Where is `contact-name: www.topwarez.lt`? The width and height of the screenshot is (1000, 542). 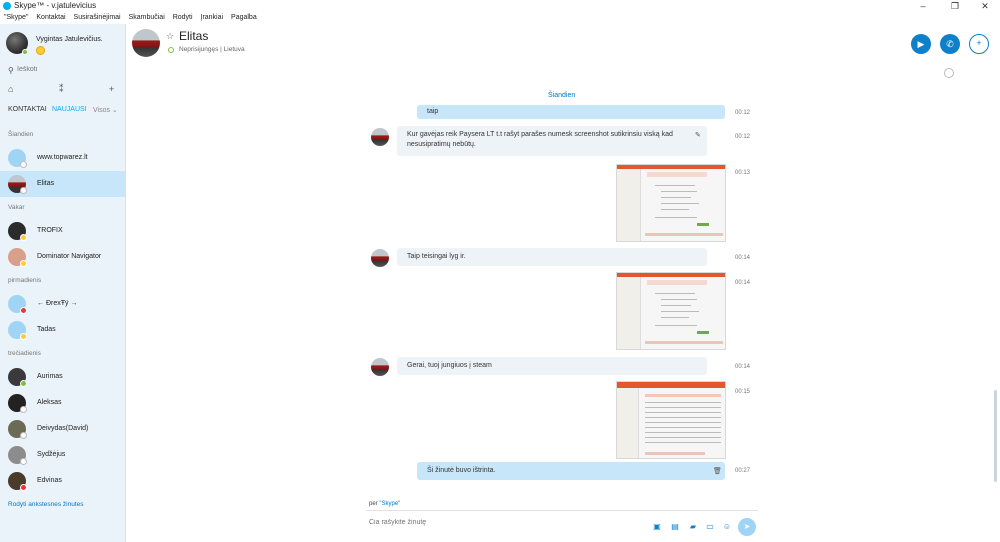
contact-name: www.topwarez.lt is located at coordinates (62, 157).